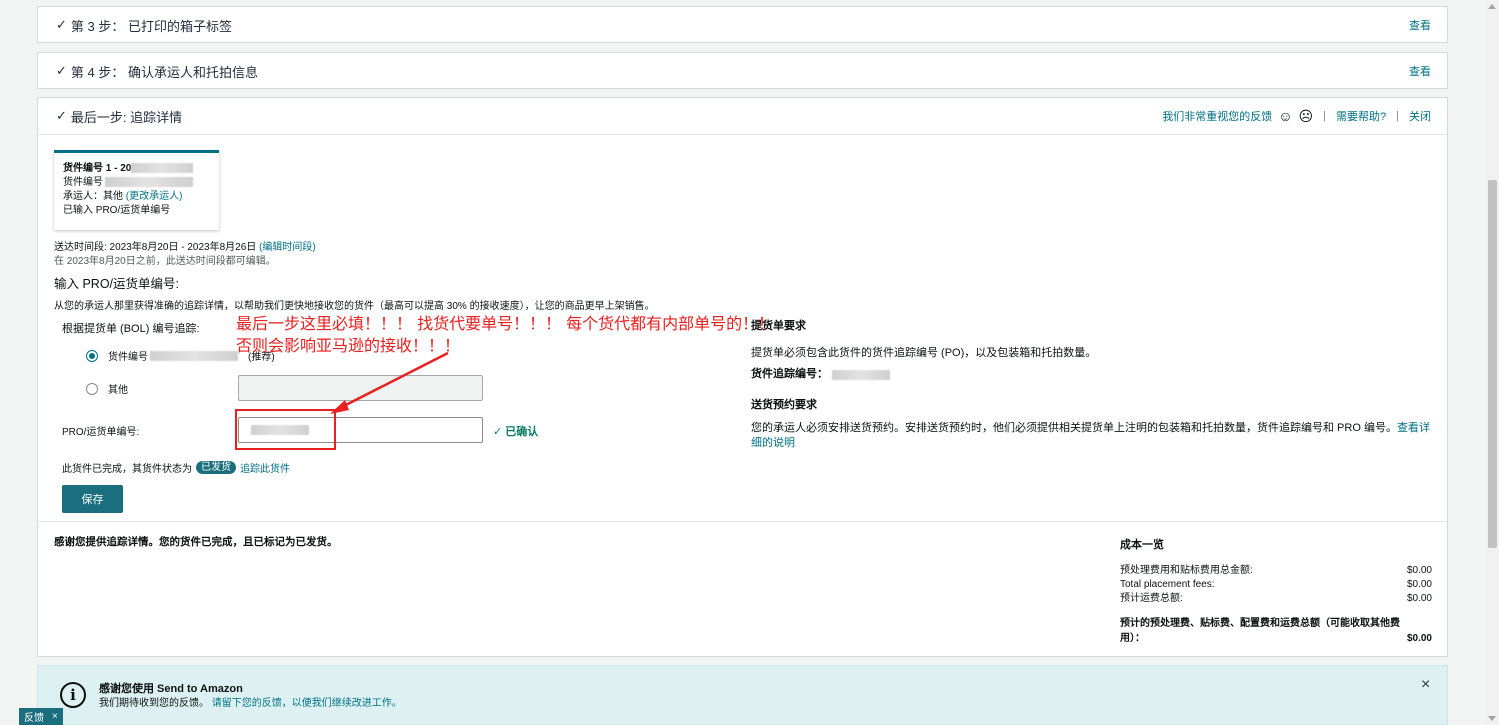  What do you see at coordinates (742, 116) in the screenshot?
I see `final-step-header: ✓ 最后一步: 追踪详情 我们非常重视您的反馈 ☺ ☹ | 需要帮助? | 关闭` at bounding box center [742, 116].